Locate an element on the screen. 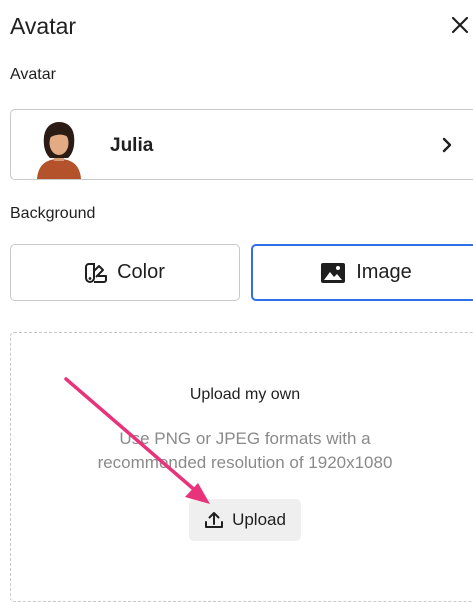 The image size is (473, 602). tab-color: Color is located at coordinates (125, 272).